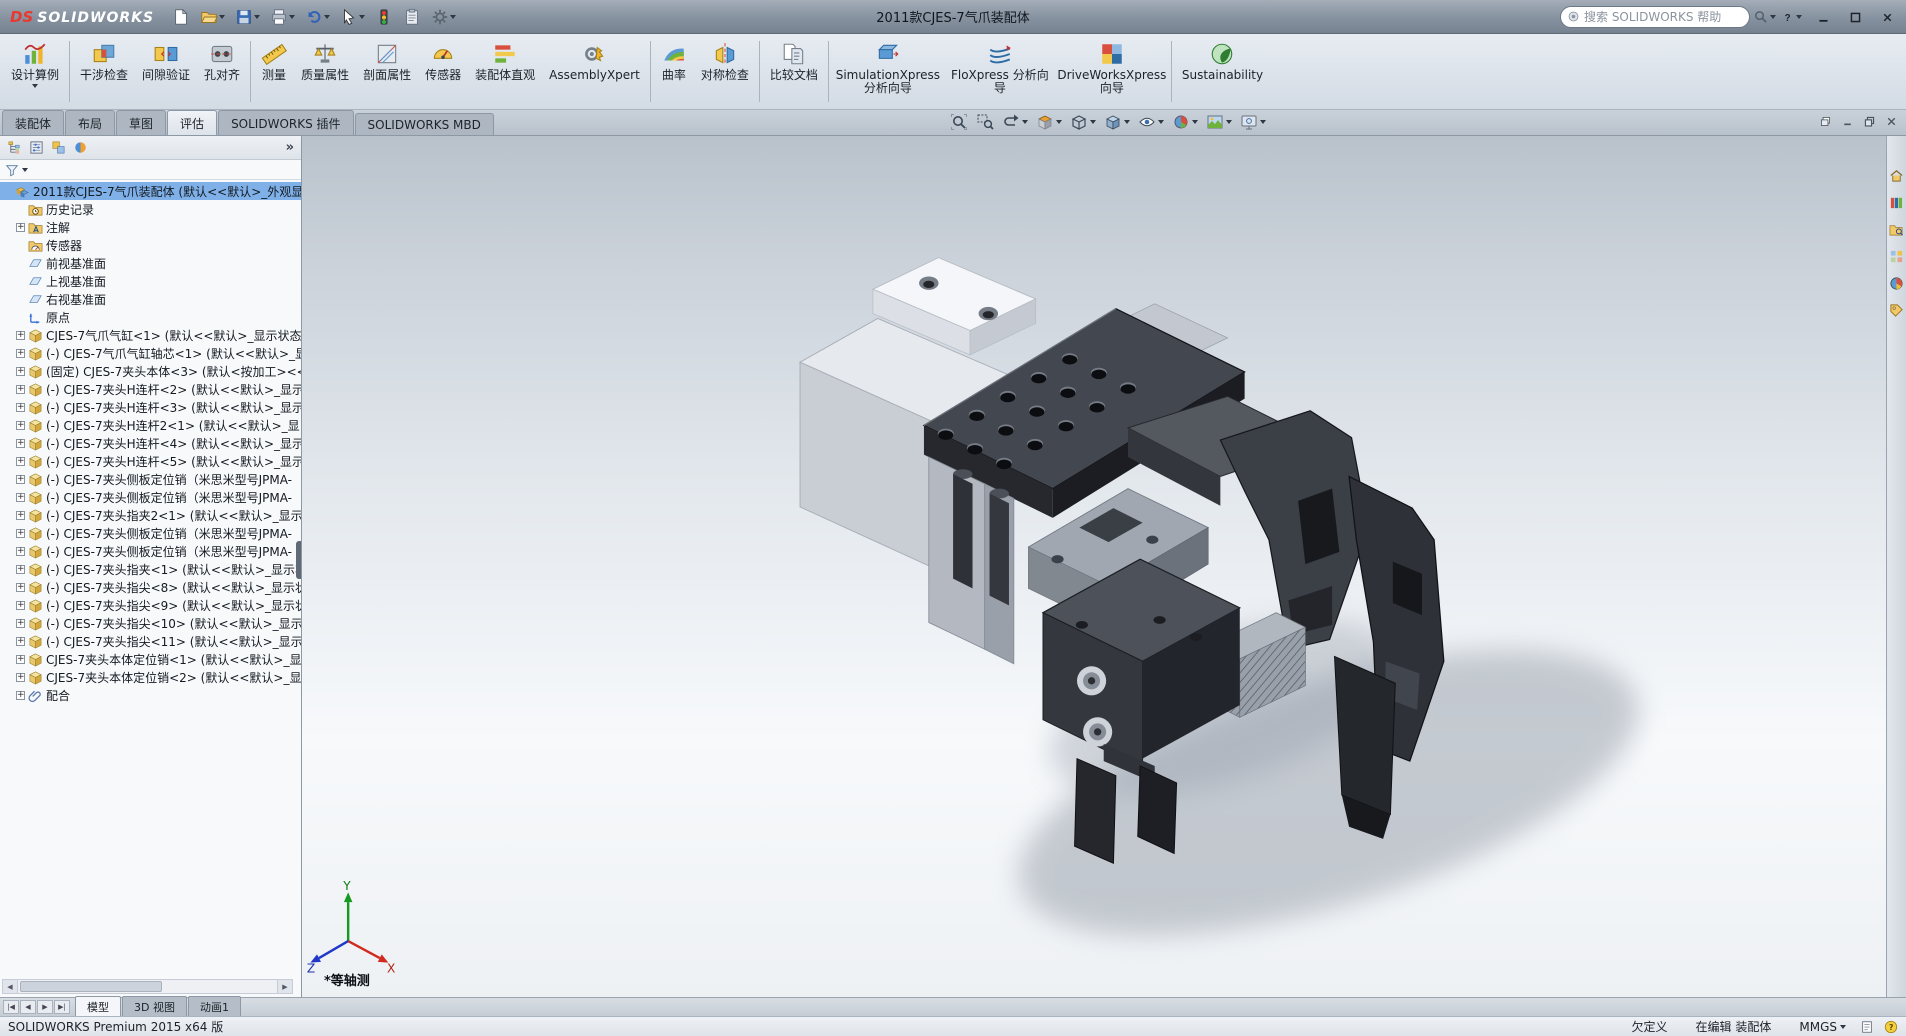 This screenshot has width=1906, height=1036. What do you see at coordinates (192, 122) in the screenshot?
I see `commandmanager-tab: 评估` at bounding box center [192, 122].